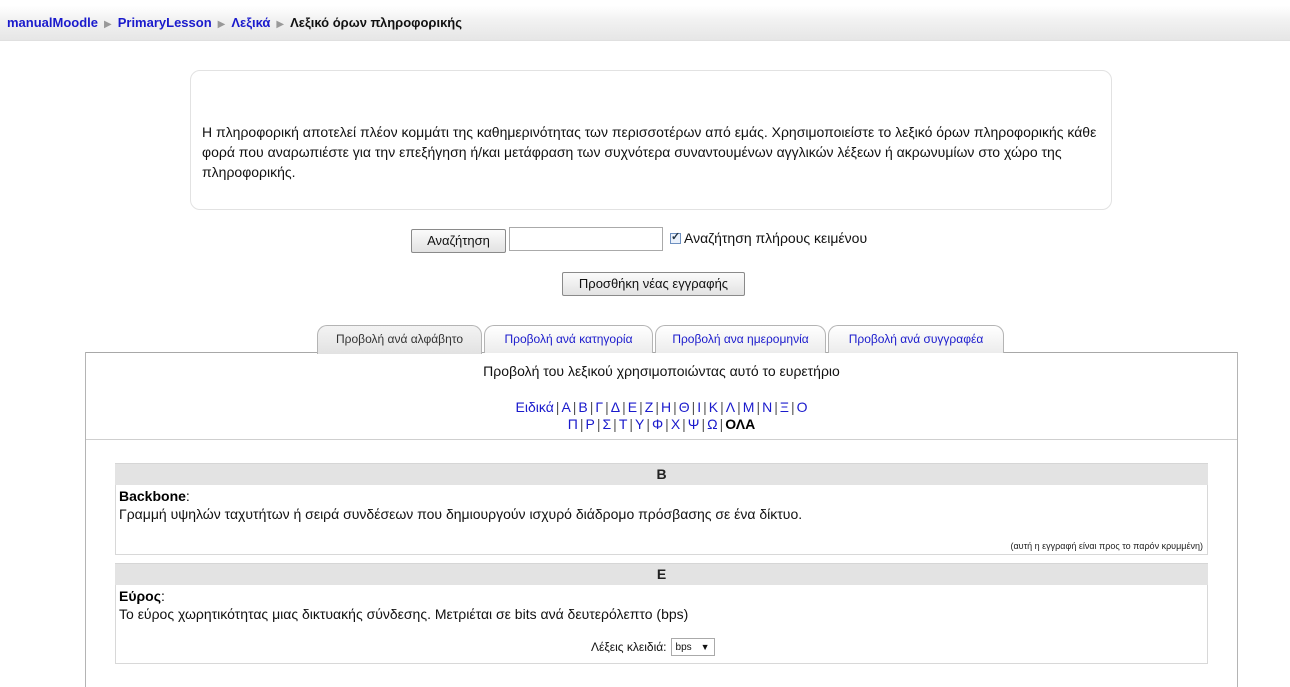  I want to click on tab-author: Προβολή ανά συγγραφέα, so click(916, 339).